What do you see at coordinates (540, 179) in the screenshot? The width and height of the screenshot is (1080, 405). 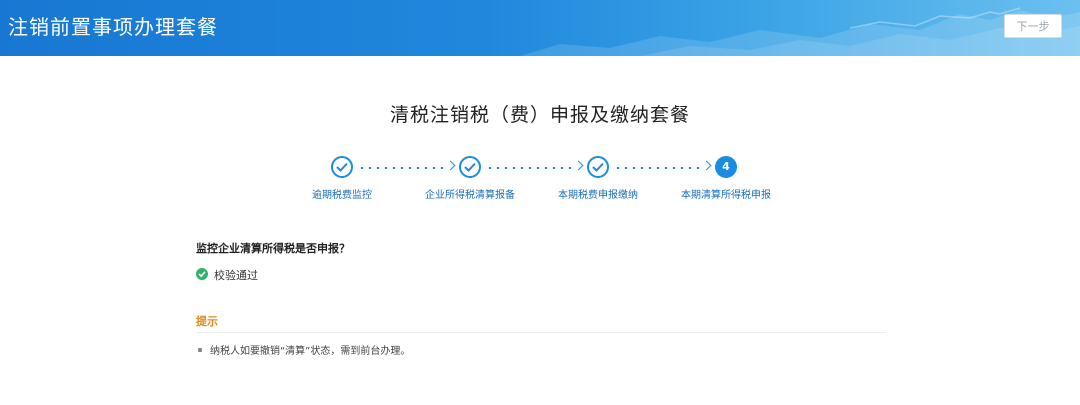 I see `step-progress: 逾期税费监控 企业所得税清算报备 本期税费申报缴纳 4 本期清算所得税申报` at bounding box center [540, 179].